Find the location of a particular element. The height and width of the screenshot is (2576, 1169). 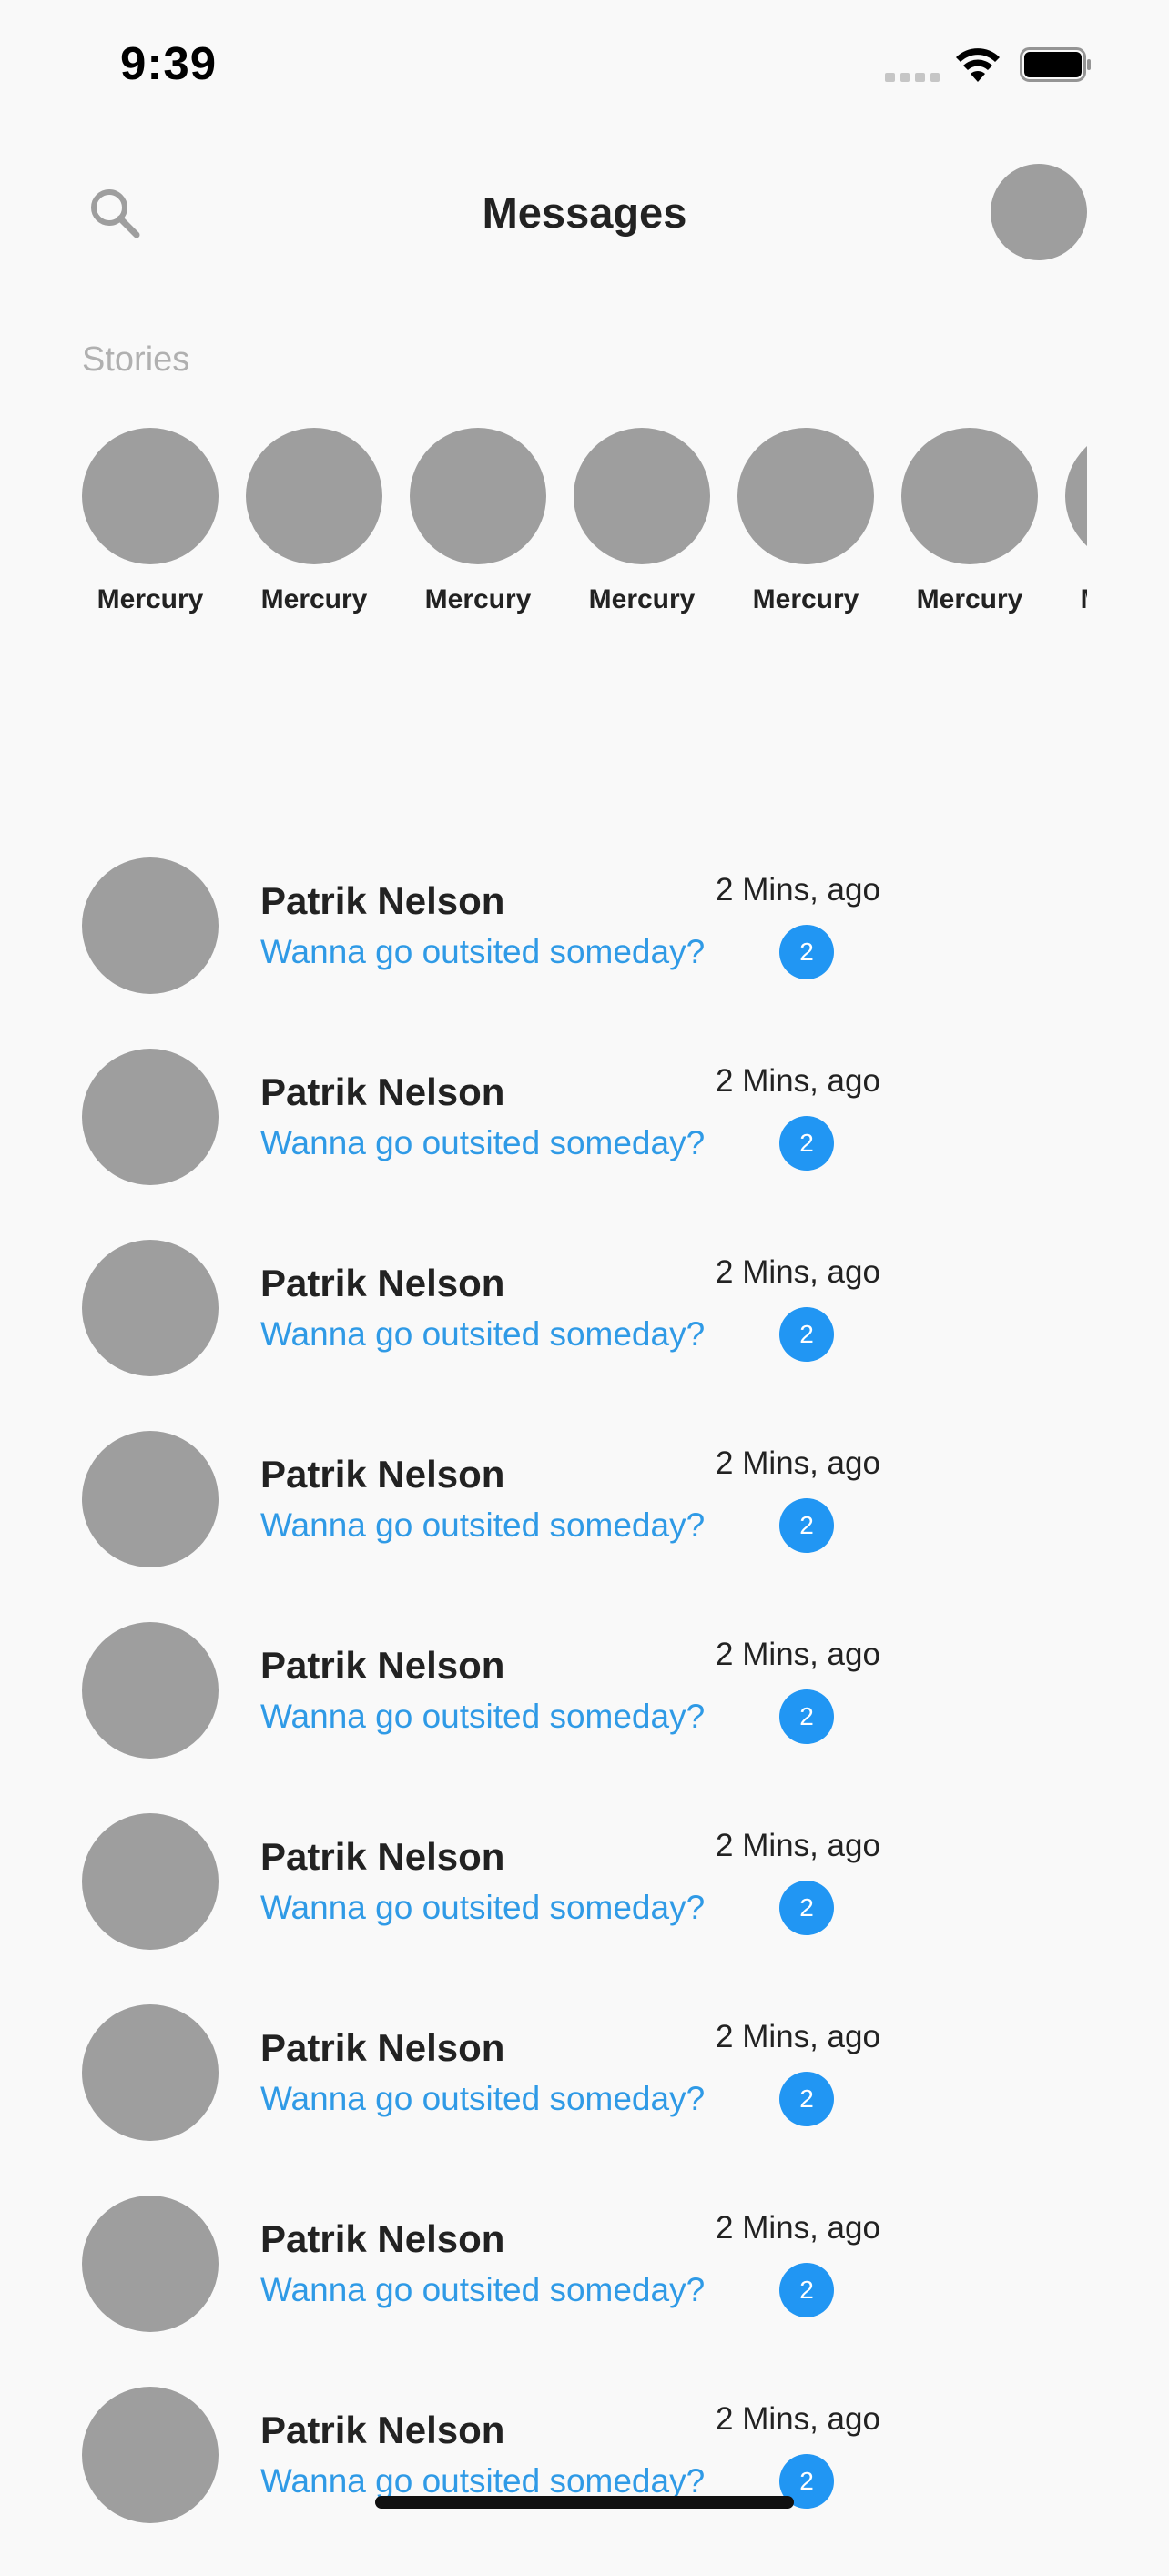

status-time: 9:39 is located at coordinates (169, 63).